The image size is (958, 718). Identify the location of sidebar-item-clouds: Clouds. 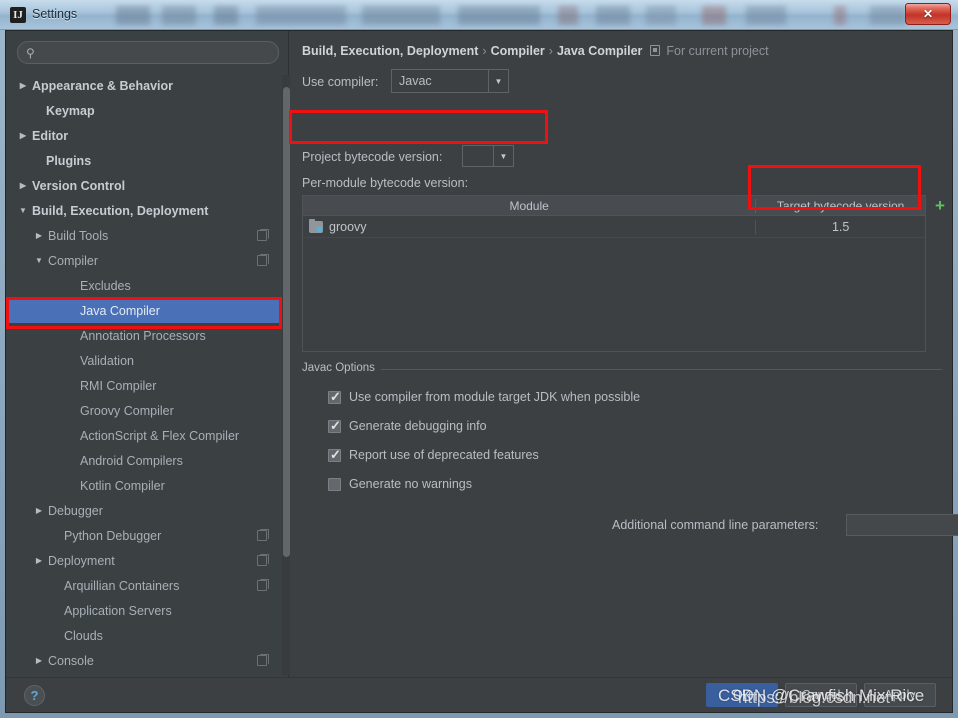
(147, 635).